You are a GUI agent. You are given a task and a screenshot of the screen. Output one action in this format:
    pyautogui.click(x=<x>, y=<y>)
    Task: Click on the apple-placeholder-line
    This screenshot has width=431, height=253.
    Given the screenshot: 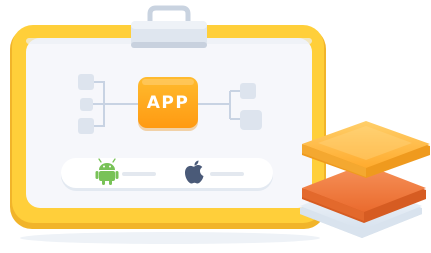 What is the action you would take?
    pyautogui.click(x=227, y=174)
    